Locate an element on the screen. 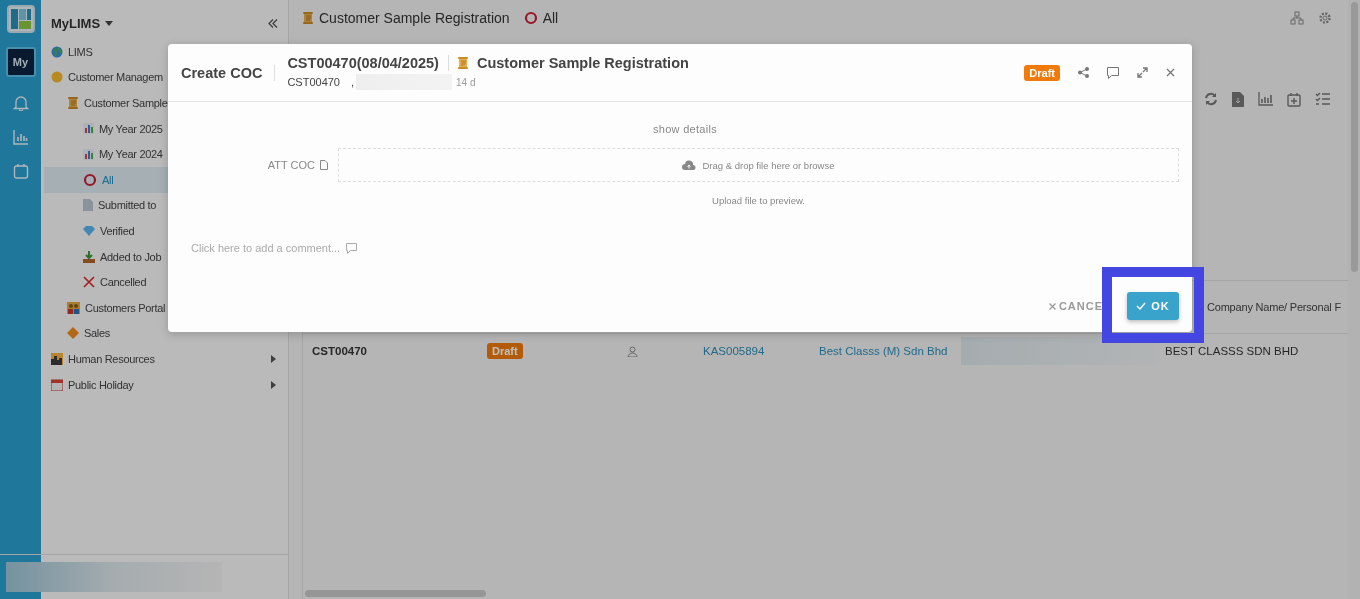 This screenshot has height=599, width=1360. sidebar-item: Sales is located at coordinates (166, 333).